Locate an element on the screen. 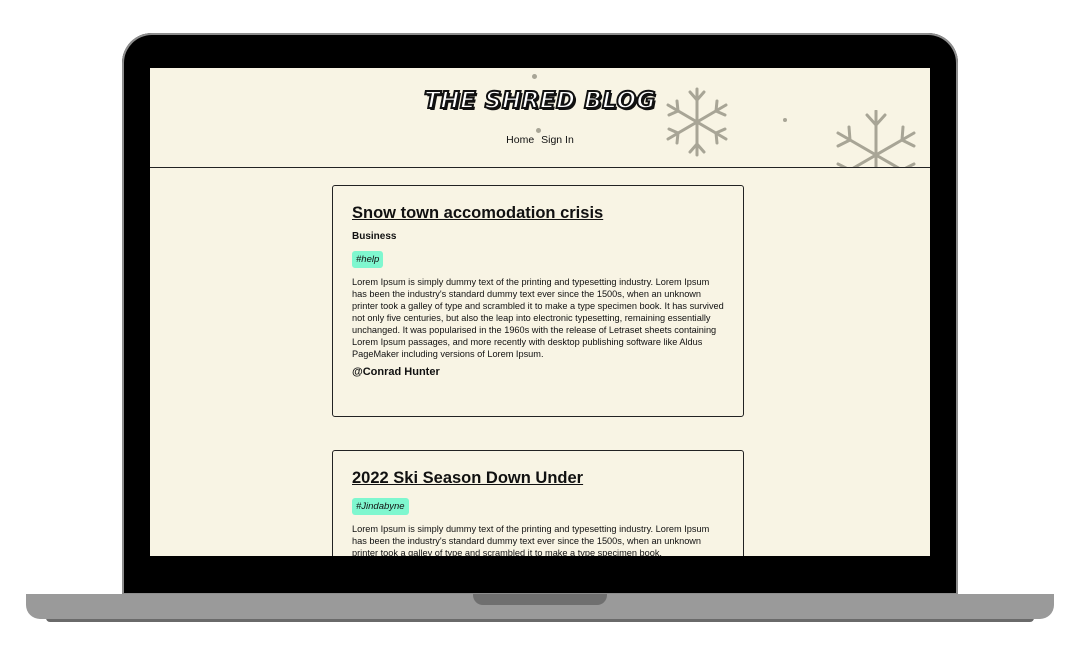  main-nav: Home Sign In is located at coordinates (540, 140).